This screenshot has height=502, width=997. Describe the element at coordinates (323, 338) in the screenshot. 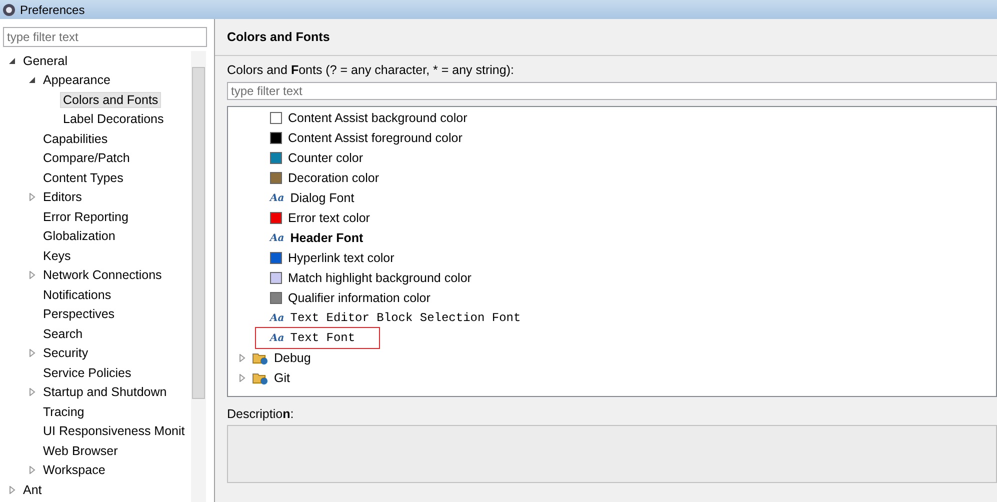

I see `tree-item: Text Font` at that location.